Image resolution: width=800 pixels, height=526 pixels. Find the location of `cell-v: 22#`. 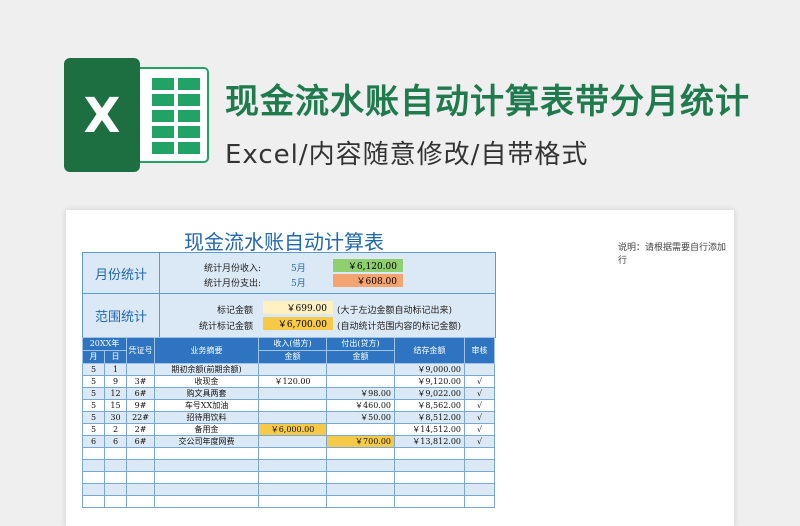

cell-v: 22# is located at coordinates (141, 417).